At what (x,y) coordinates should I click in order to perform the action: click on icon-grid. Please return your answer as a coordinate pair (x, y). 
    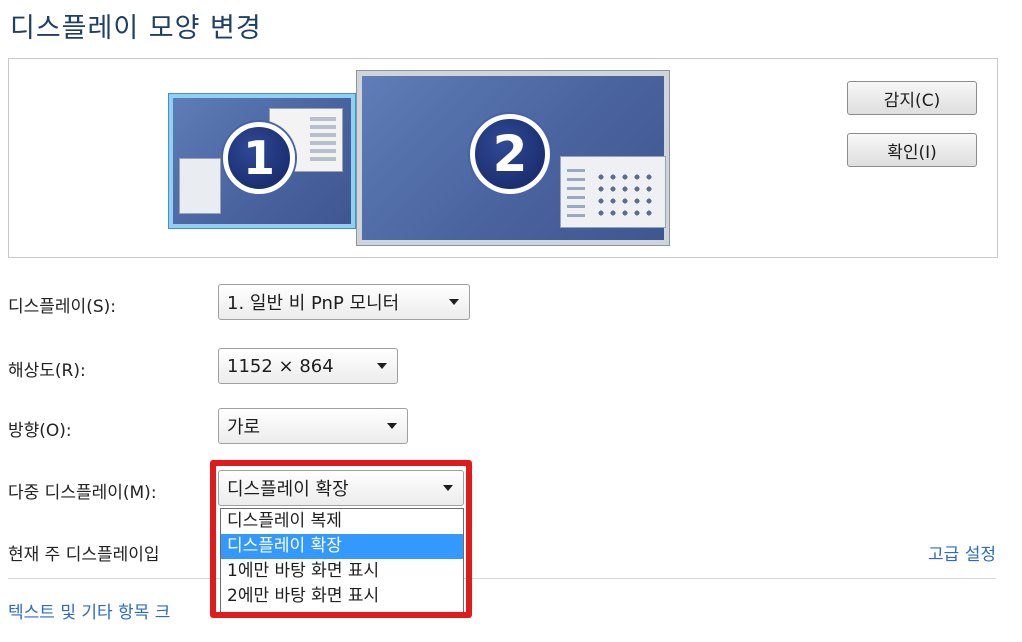
    Looking at the image, I should click on (625, 195).